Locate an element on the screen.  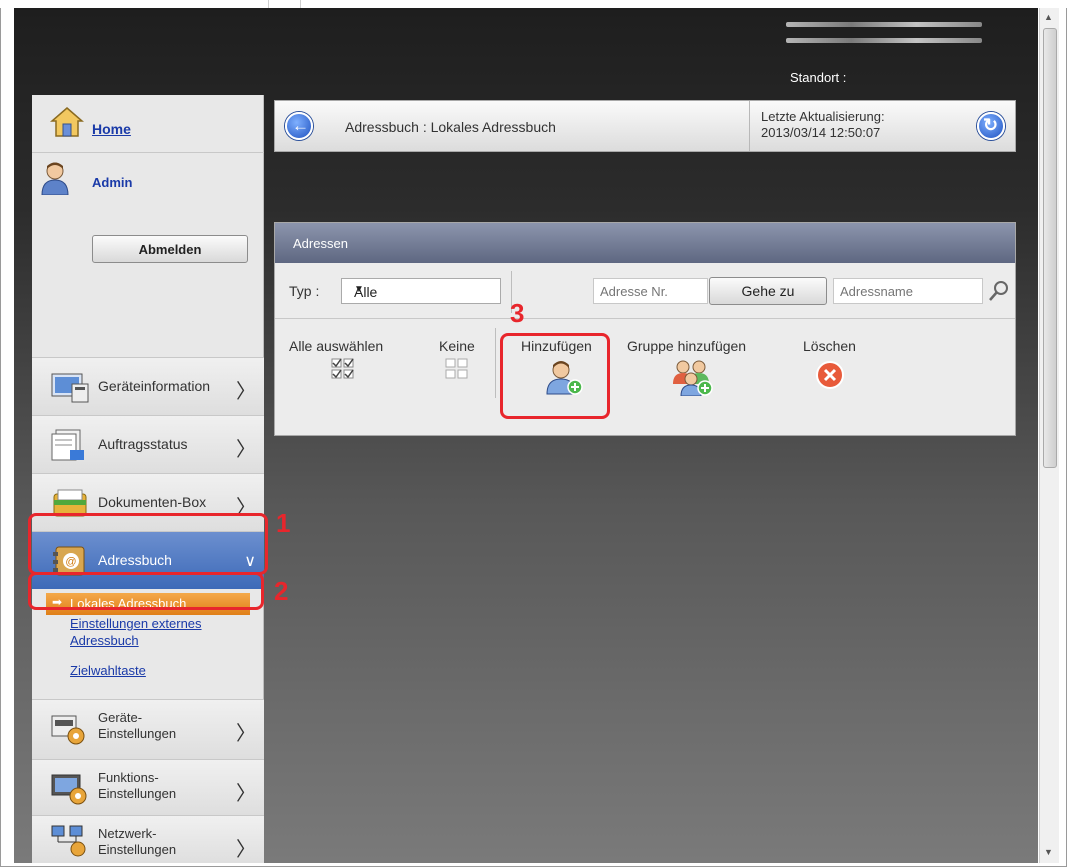
last-updated-value: 2013/03/14 12:50:07 is located at coordinates (821, 132).